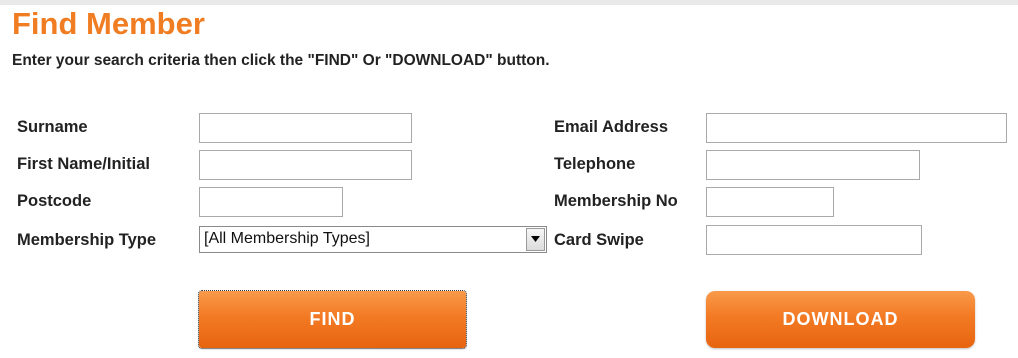 This screenshot has height=358, width=1018. Describe the element at coordinates (108, 23) in the screenshot. I see `page-title: Find Member` at that location.